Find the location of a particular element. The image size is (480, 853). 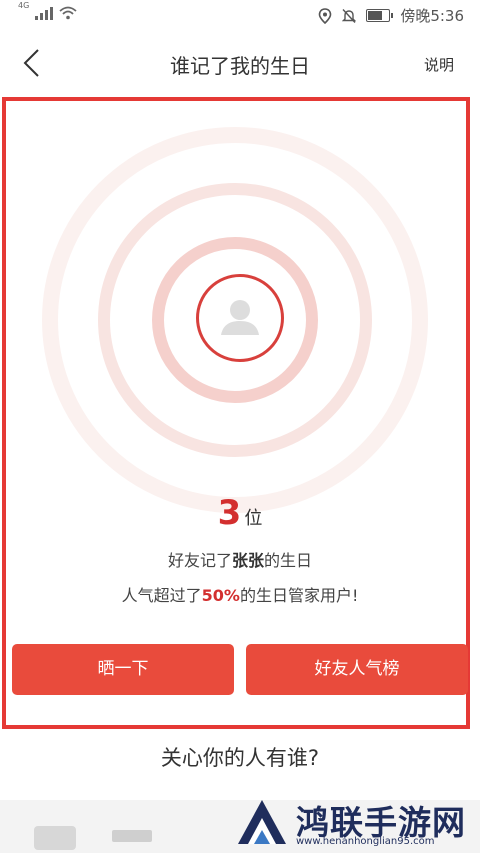

list-item-label is located at coordinates (132, 836).